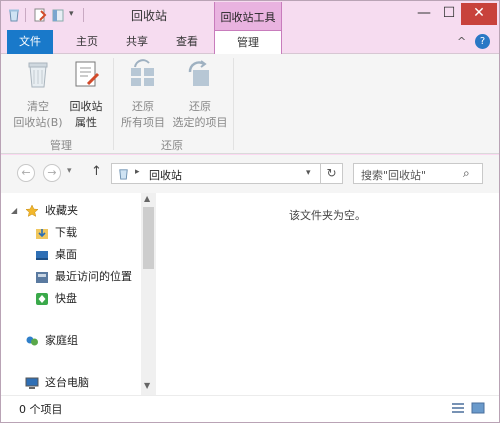 The image size is (500, 423). Describe the element at coordinates (87, 74) in the screenshot. I see `properties-icon` at that location.